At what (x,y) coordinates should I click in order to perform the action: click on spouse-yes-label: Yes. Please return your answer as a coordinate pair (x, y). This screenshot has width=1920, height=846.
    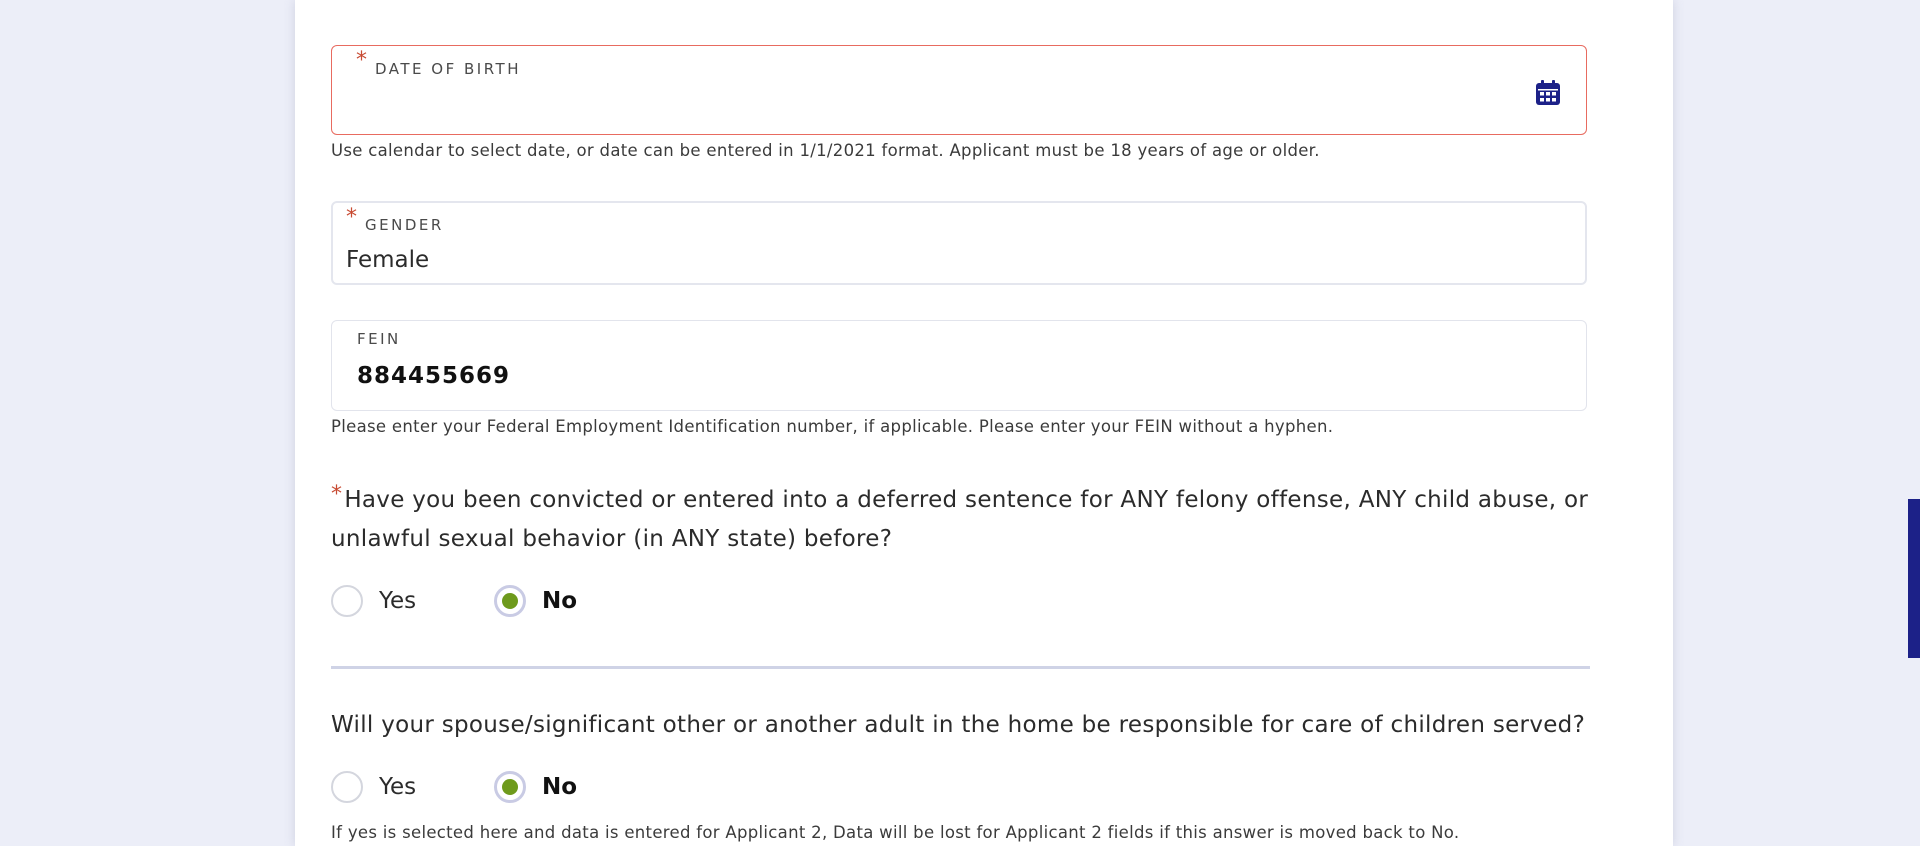
    Looking at the image, I should click on (397, 787).